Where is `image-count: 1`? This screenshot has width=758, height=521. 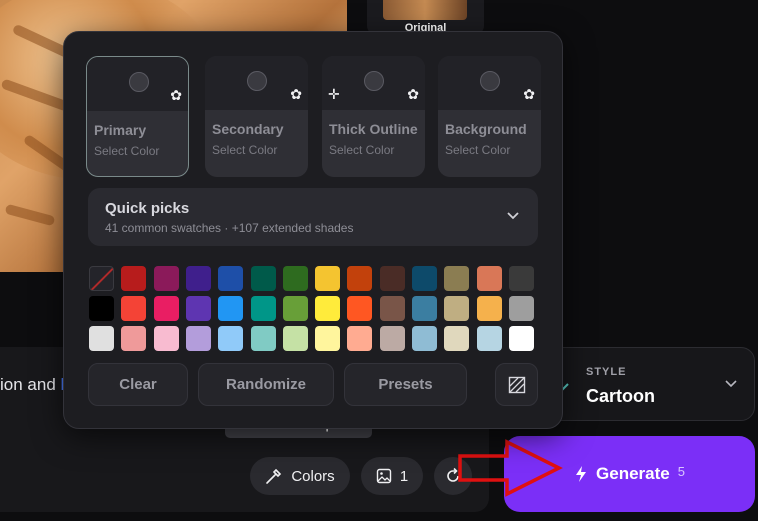 image-count: 1 is located at coordinates (404, 476).